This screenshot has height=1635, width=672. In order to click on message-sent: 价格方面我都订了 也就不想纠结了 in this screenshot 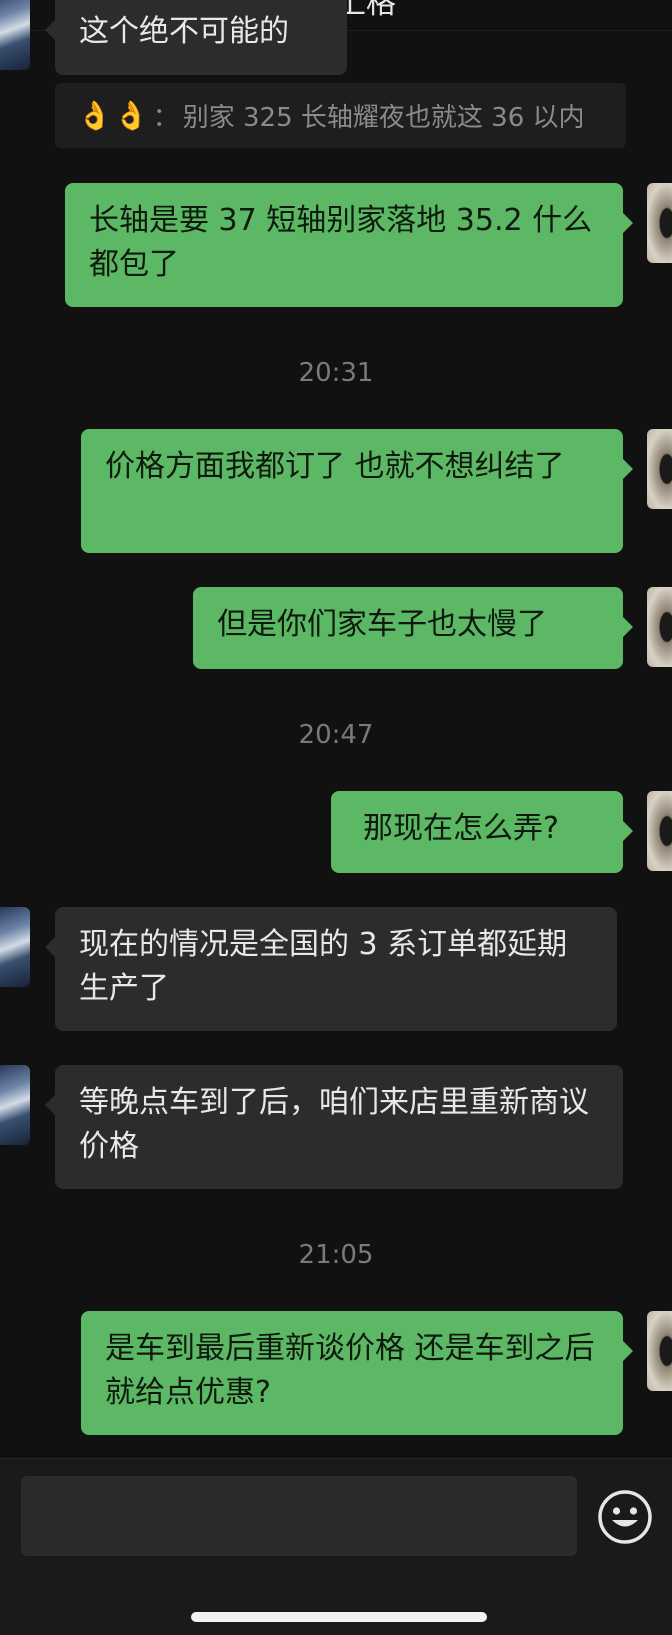, I will do `click(357, 491)`.